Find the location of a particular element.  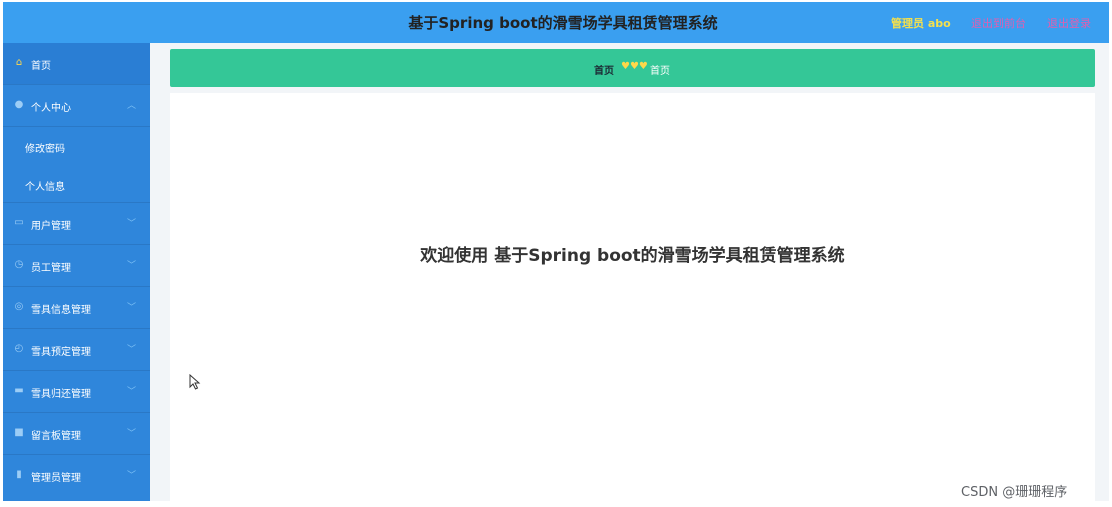

breadcrumb-current: 首页 is located at coordinates (660, 71).